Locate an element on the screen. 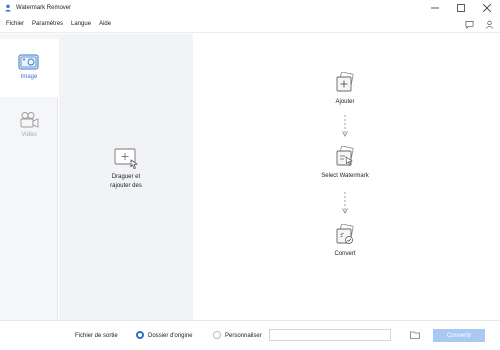  video-camera-icon is located at coordinates (29, 120).